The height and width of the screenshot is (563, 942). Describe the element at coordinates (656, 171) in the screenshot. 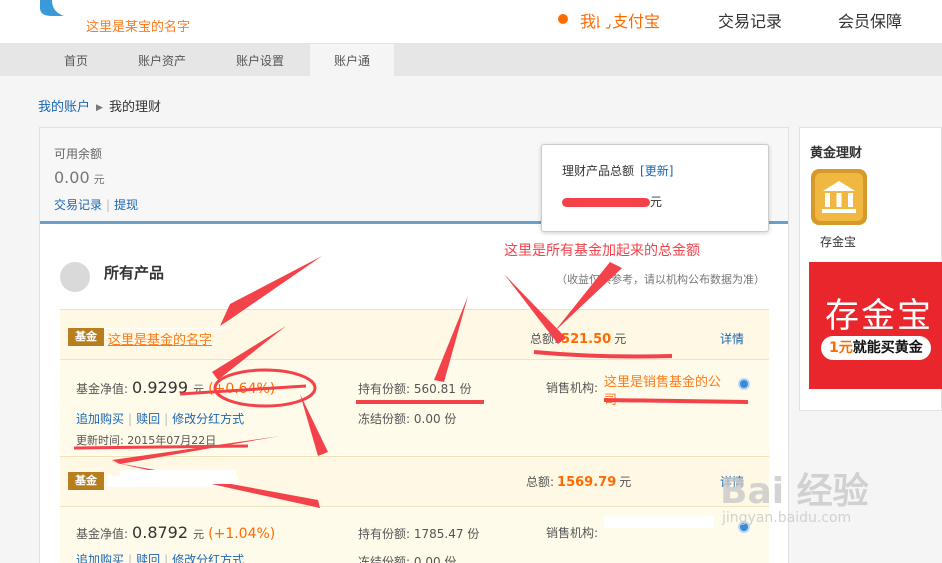

I see `refresh-link: [更新]` at that location.